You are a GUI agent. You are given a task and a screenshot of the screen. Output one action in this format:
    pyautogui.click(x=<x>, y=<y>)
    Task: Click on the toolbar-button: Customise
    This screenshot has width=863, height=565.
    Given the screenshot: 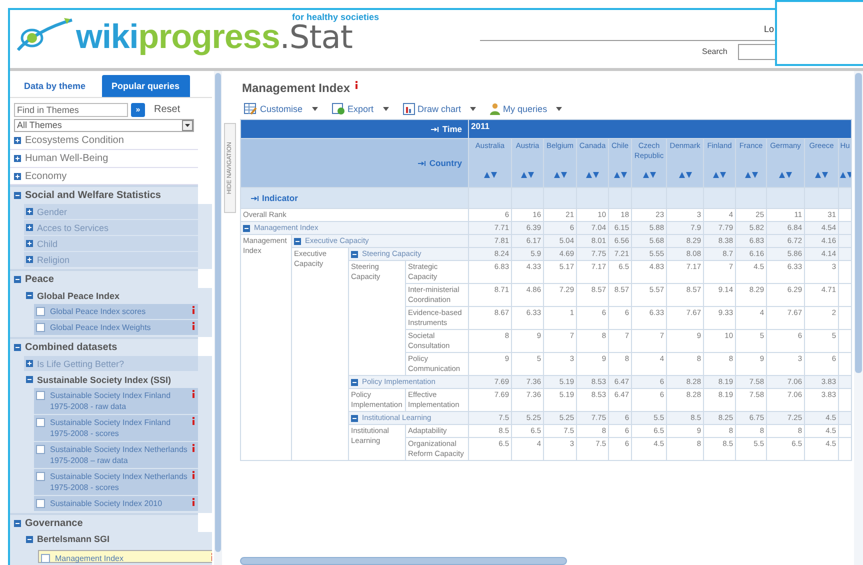 What is the action you would take?
    pyautogui.click(x=281, y=109)
    